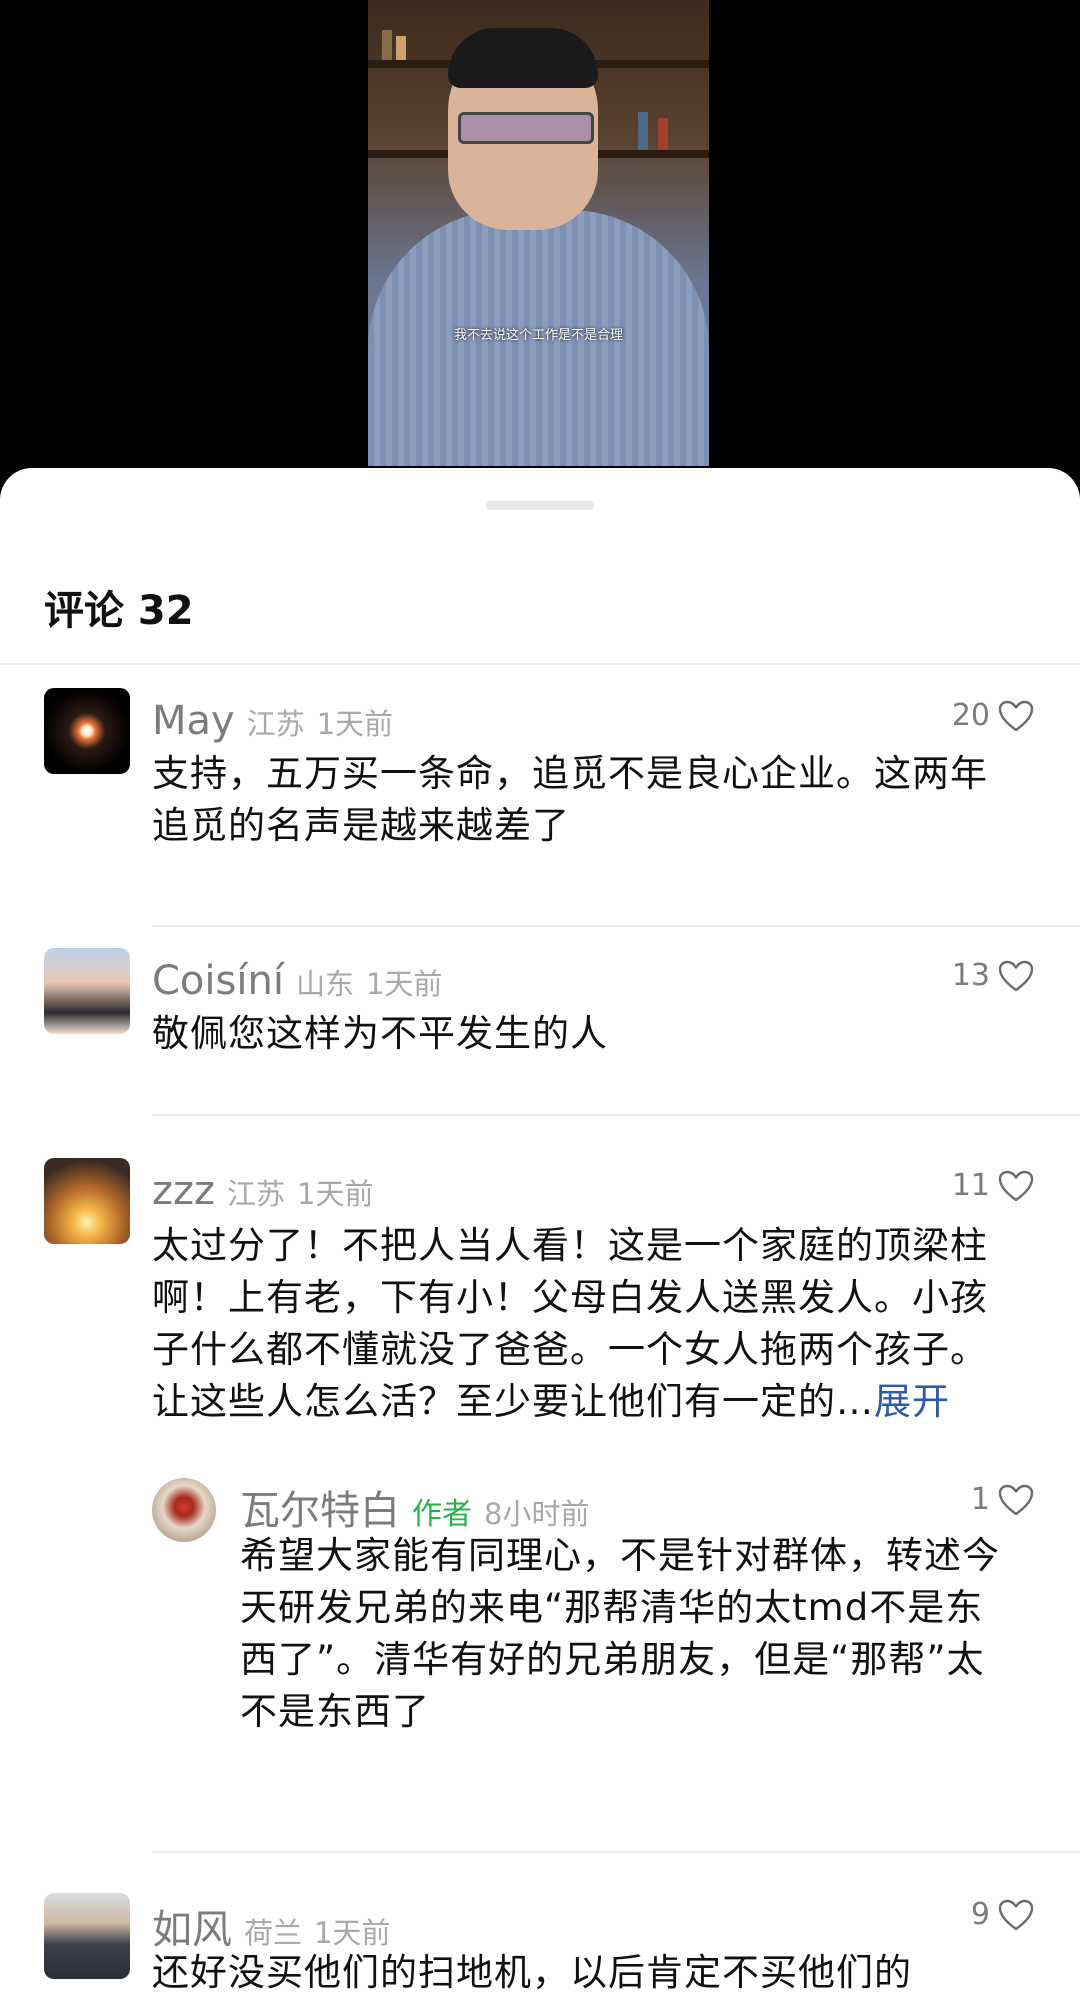 The width and height of the screenshot is (1080, 2015). What do you see at coordinates (570, 773) in the screenshot?
I see `comment-text-line: 支持，五万买一条命，追觅不是良心企业。这两年` at bounding box center [570, 773].